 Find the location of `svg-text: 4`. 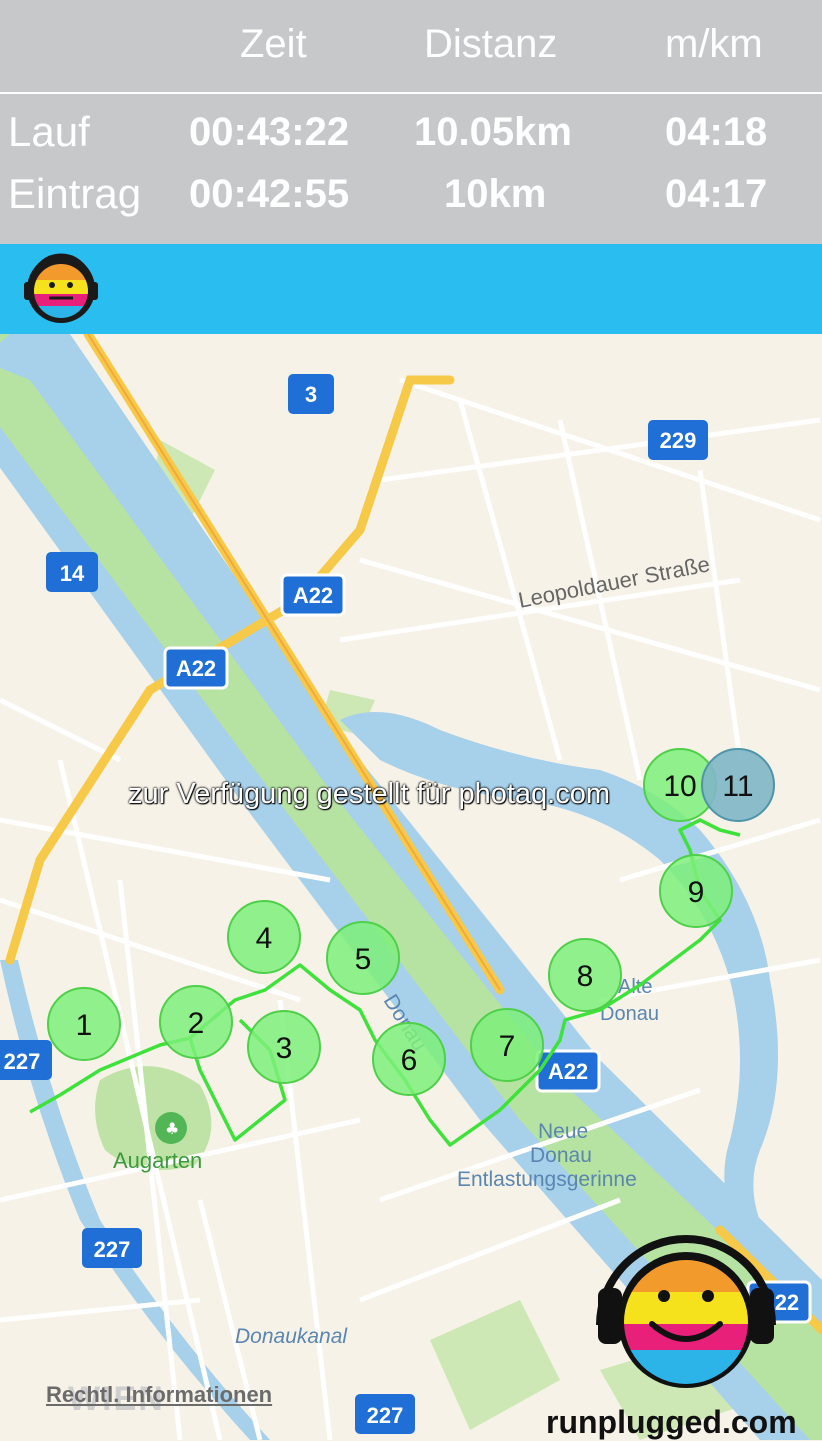

svg-text: 4 is located at coordinates (264, 938).